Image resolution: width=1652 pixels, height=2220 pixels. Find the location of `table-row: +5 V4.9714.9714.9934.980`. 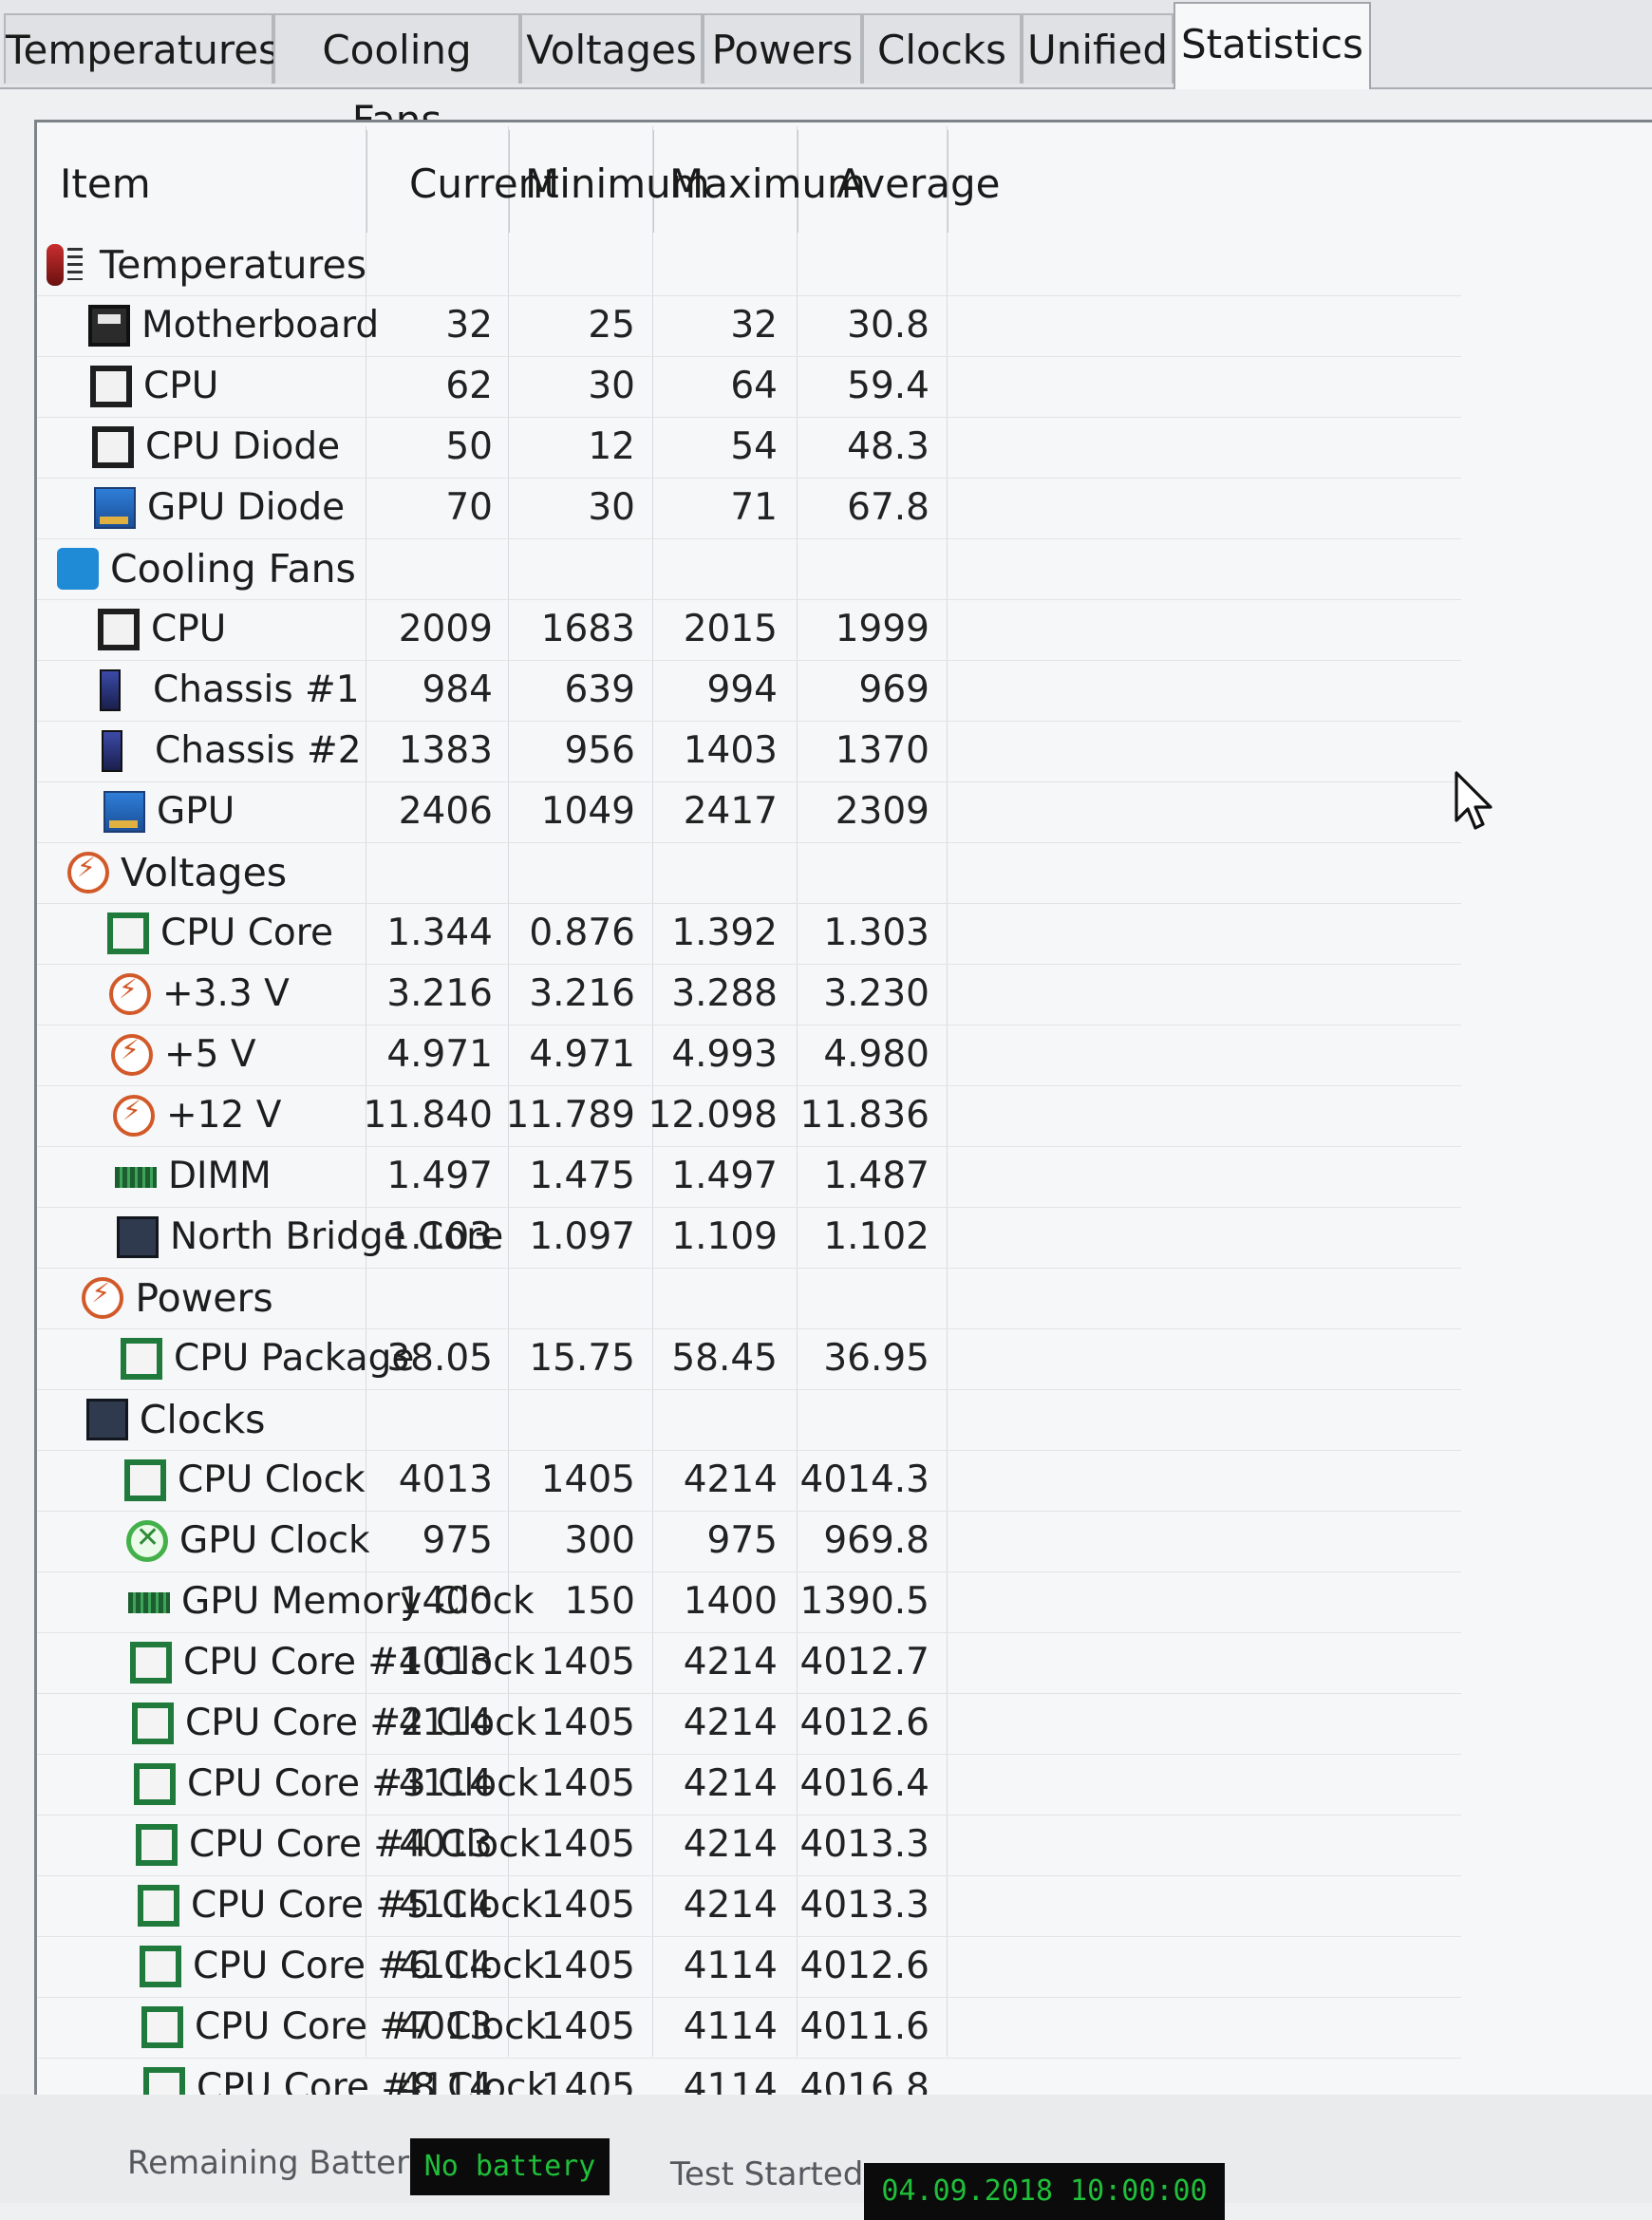

table-row: +5 V4.9714.9714.9934.980 is located at coordinates (749, 1055).